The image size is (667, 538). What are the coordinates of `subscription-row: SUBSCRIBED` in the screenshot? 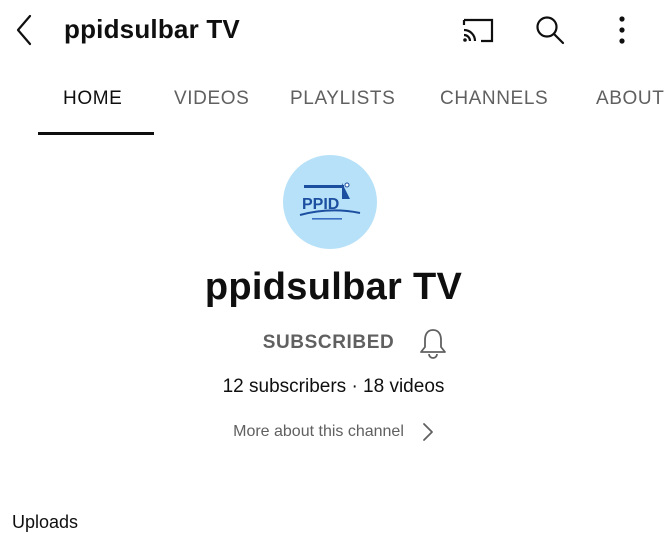 It's located at (333, 343).